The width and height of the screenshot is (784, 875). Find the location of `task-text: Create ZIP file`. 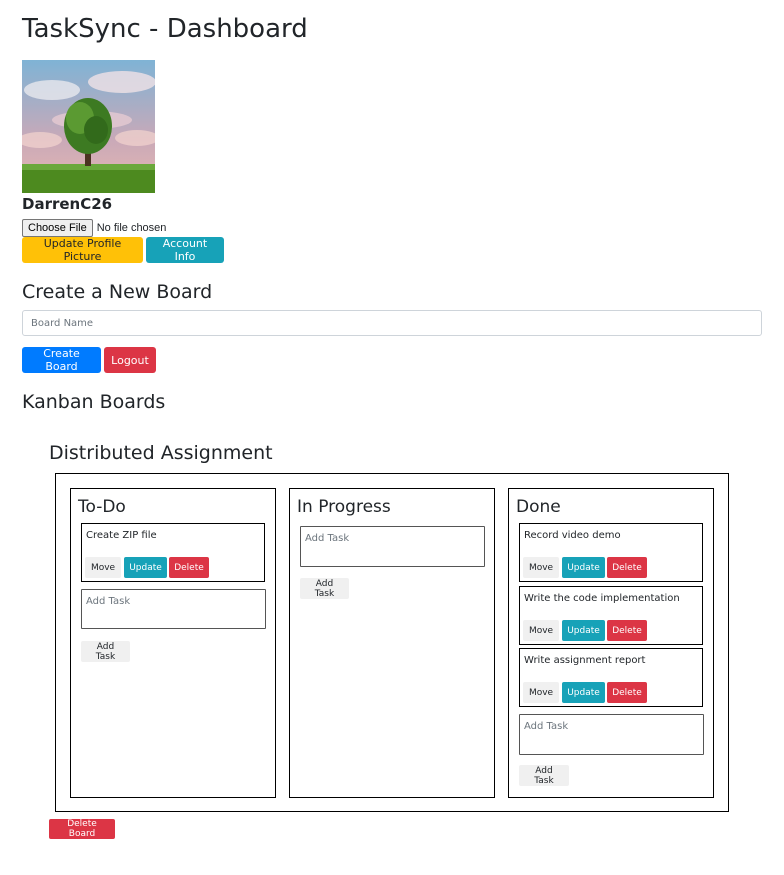

task-text: Create ZIP file is located at coordinates (121, 535).